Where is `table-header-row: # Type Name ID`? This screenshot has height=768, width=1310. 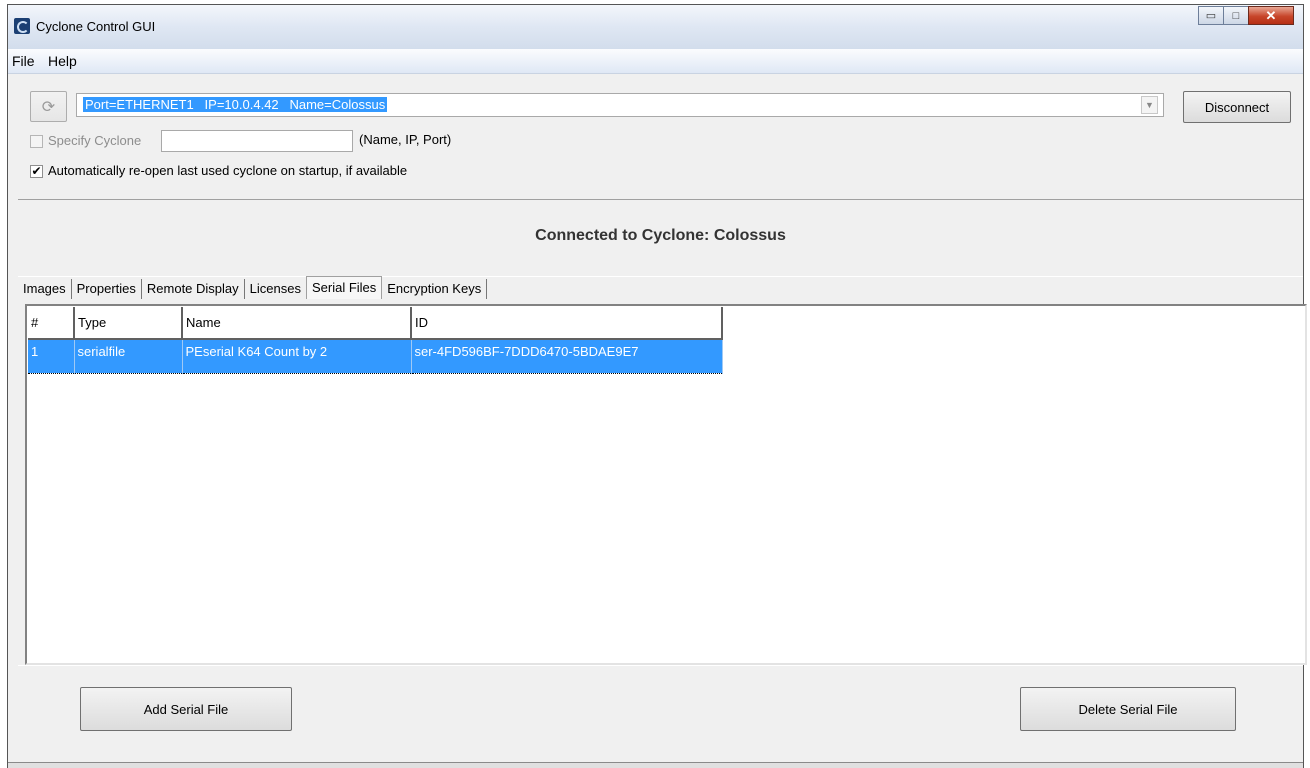 table-header-row: # Type Name ID is located at coordinates (375, 323).